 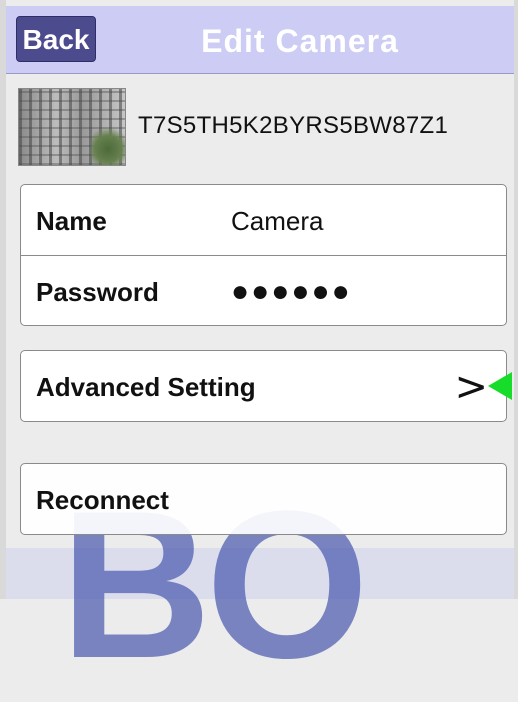 What do you see at coordinates (108, 145) in the screenshot?
I see `thumbnail-foliage` at bounding box center [108, 145].